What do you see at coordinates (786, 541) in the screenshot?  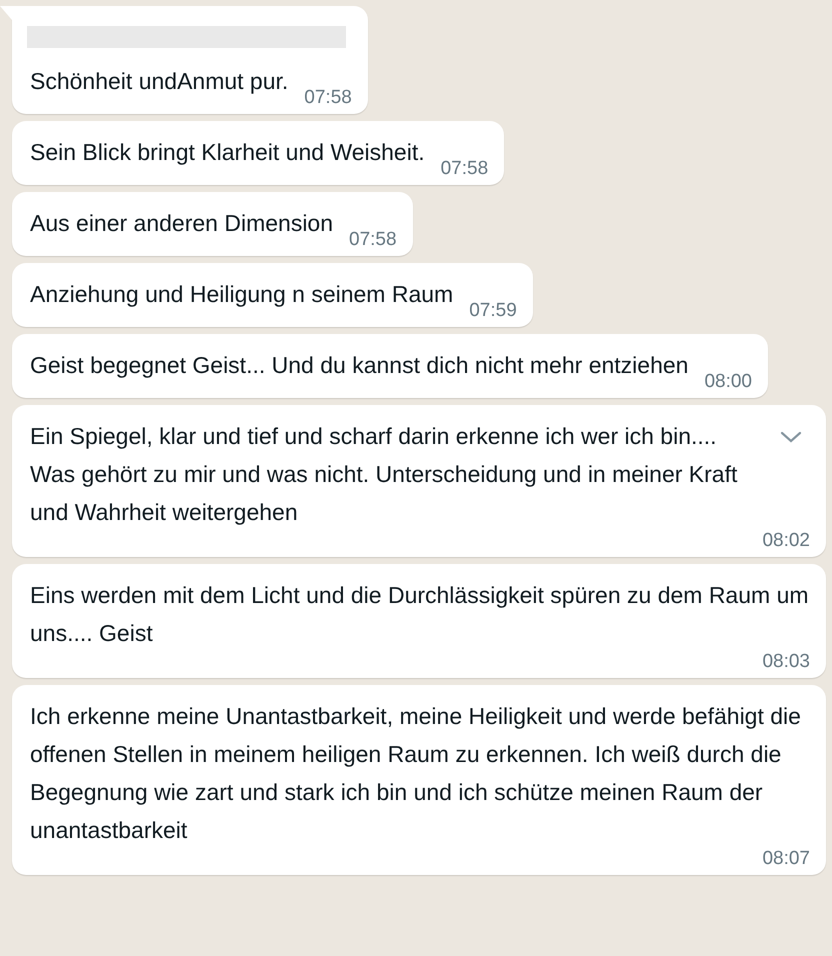 I see `message-time: 08:02` at bounding box center [786, 541].